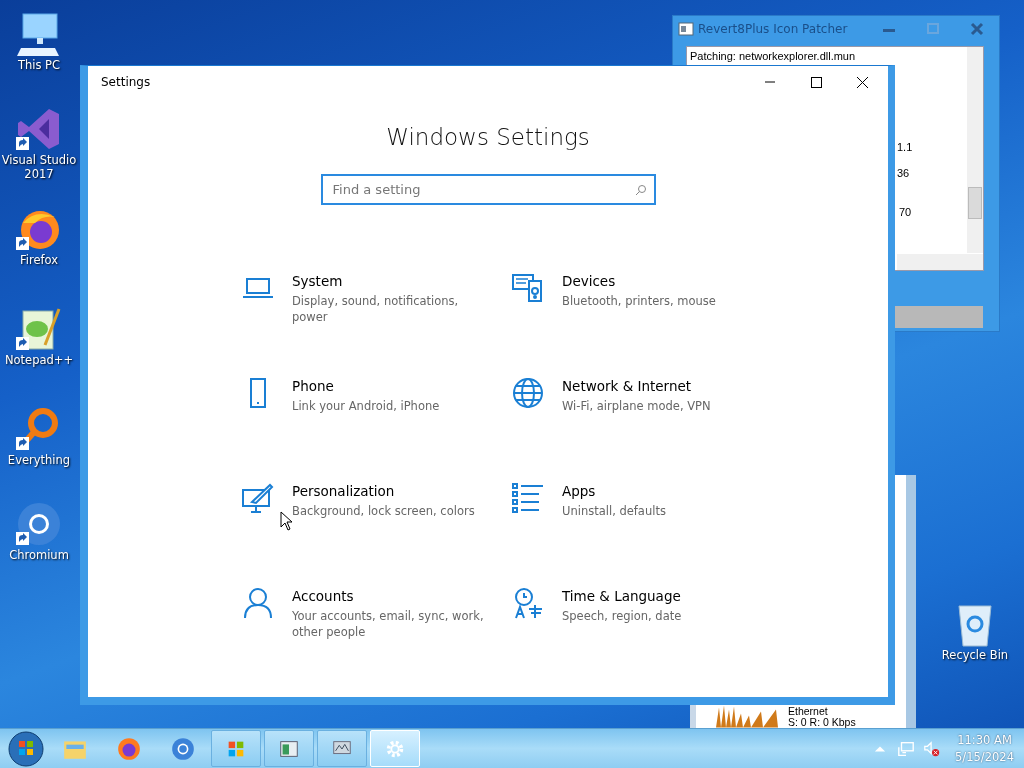 This screenshot has height=768, width=1024. Describe the element at coordinates (984, 740) in the screenshot. I see `clock-time: 11:30 AM` at that location.